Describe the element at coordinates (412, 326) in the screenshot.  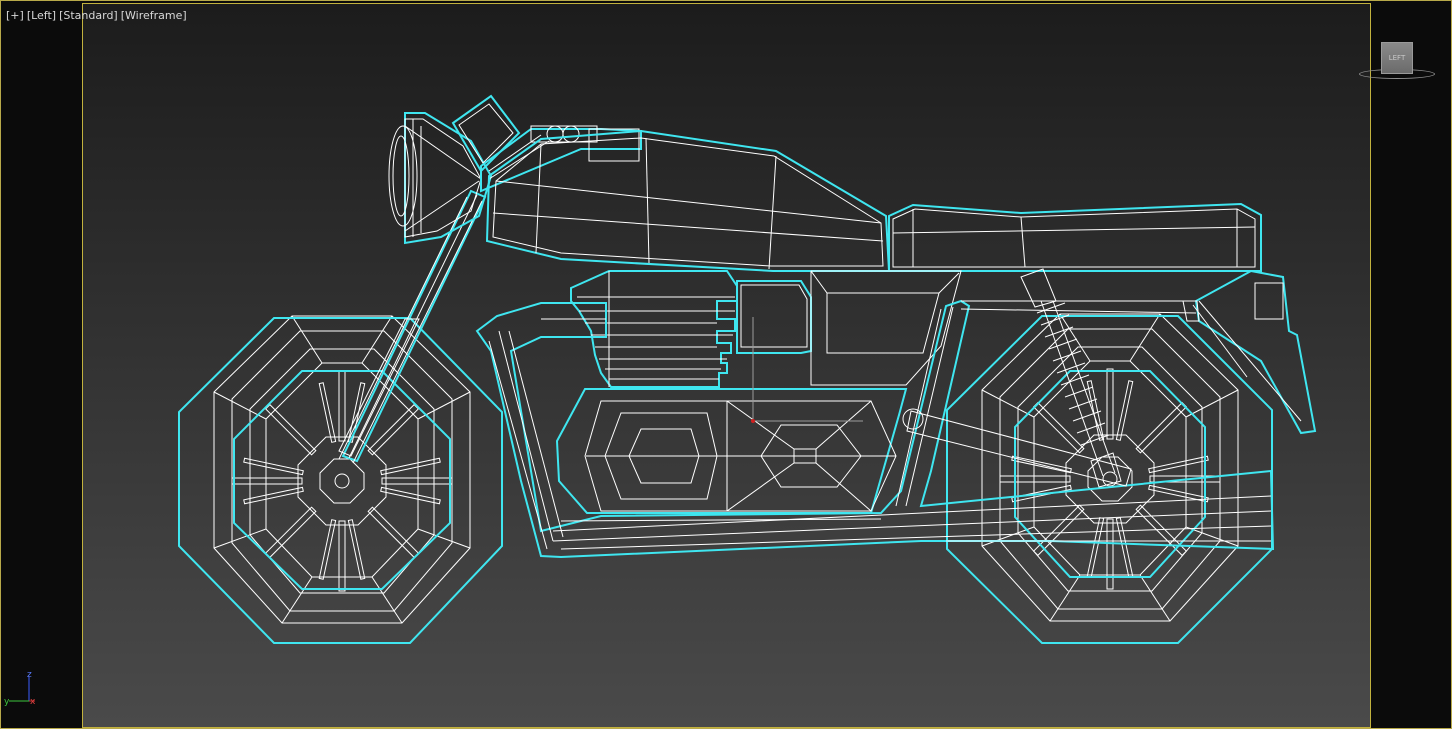
I see `front-fork` at that location.